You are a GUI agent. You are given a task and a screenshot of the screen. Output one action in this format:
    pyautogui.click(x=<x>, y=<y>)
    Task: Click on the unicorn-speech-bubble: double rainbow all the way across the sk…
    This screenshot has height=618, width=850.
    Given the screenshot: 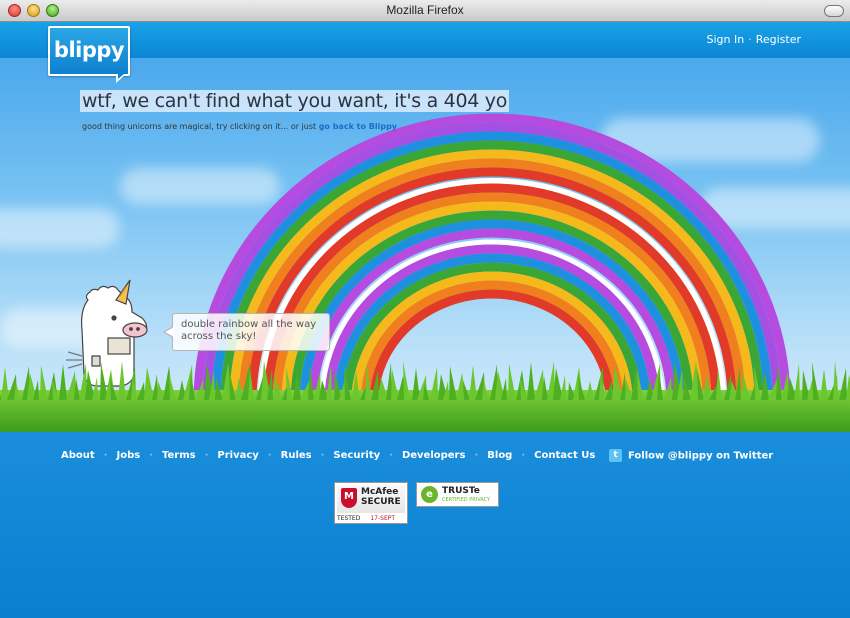 What is the action you would take?
    pyautogui.click(x=246, y=332)
    